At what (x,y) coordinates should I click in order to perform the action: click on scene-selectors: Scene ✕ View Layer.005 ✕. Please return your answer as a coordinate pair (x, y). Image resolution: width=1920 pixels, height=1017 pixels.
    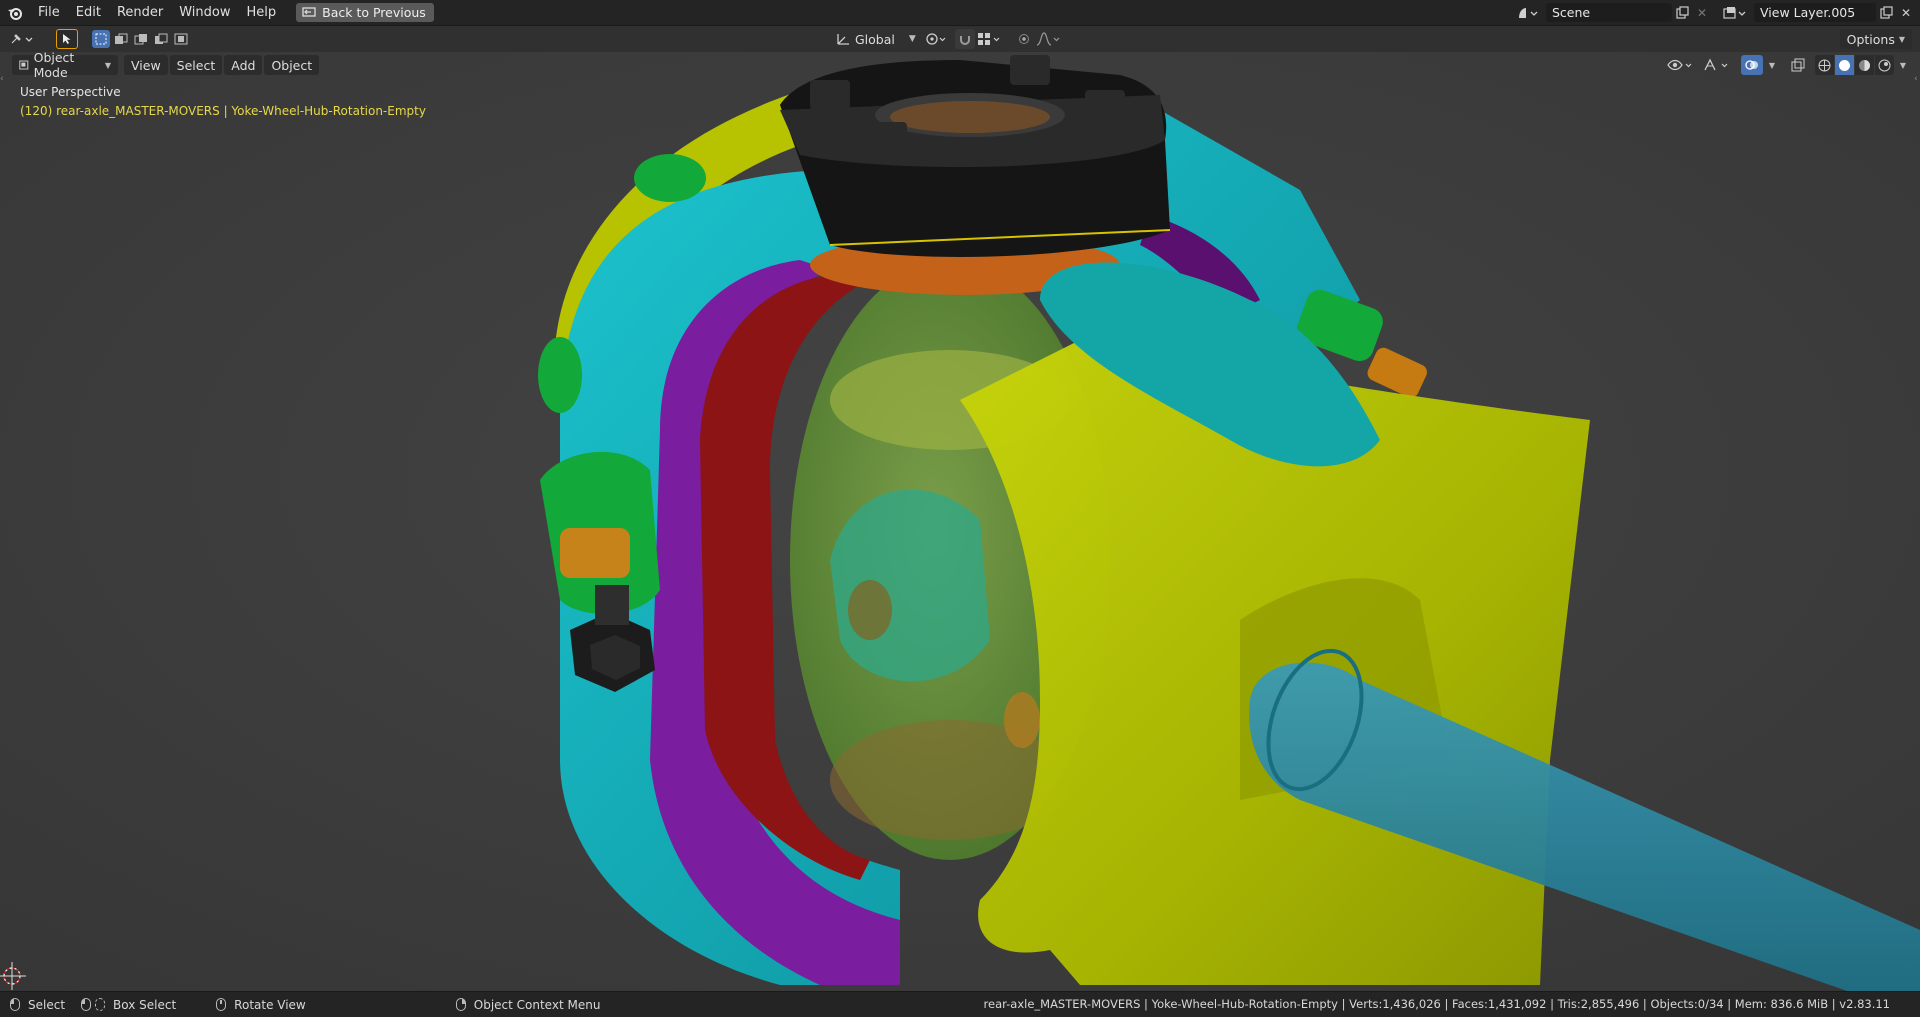
    Looking at the image, I should click on (1716, 12).